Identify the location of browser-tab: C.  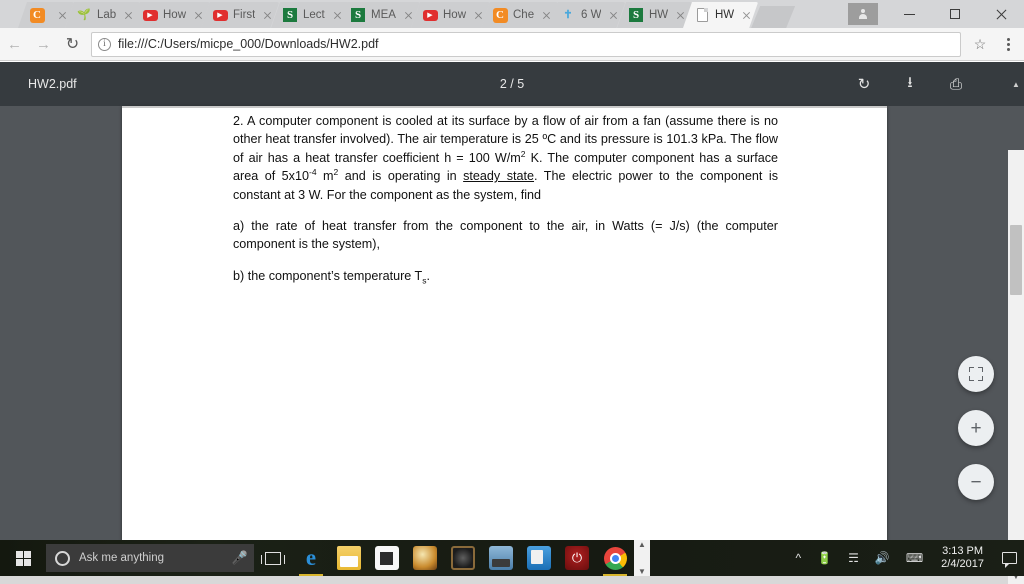
(46, 15).